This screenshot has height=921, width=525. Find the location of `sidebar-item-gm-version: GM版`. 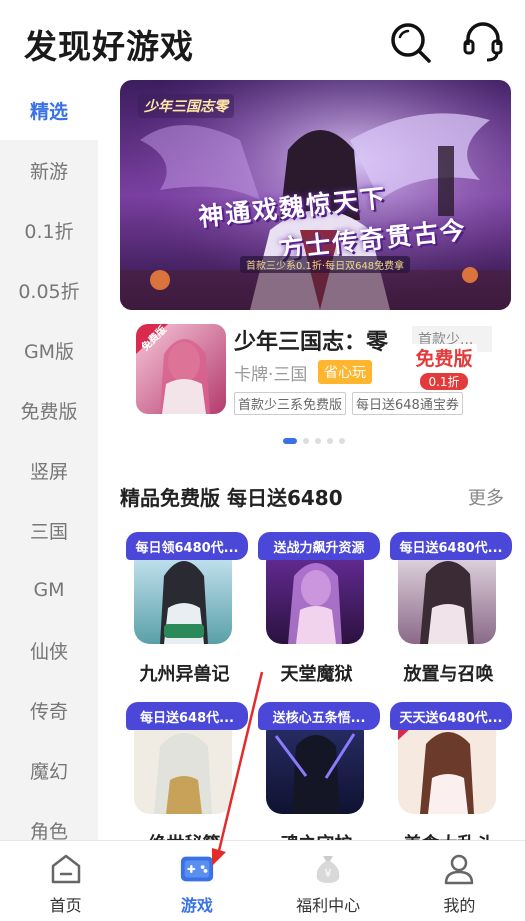

sidebar-item-gm-version: GM版 is located at coordinates (49, 350).